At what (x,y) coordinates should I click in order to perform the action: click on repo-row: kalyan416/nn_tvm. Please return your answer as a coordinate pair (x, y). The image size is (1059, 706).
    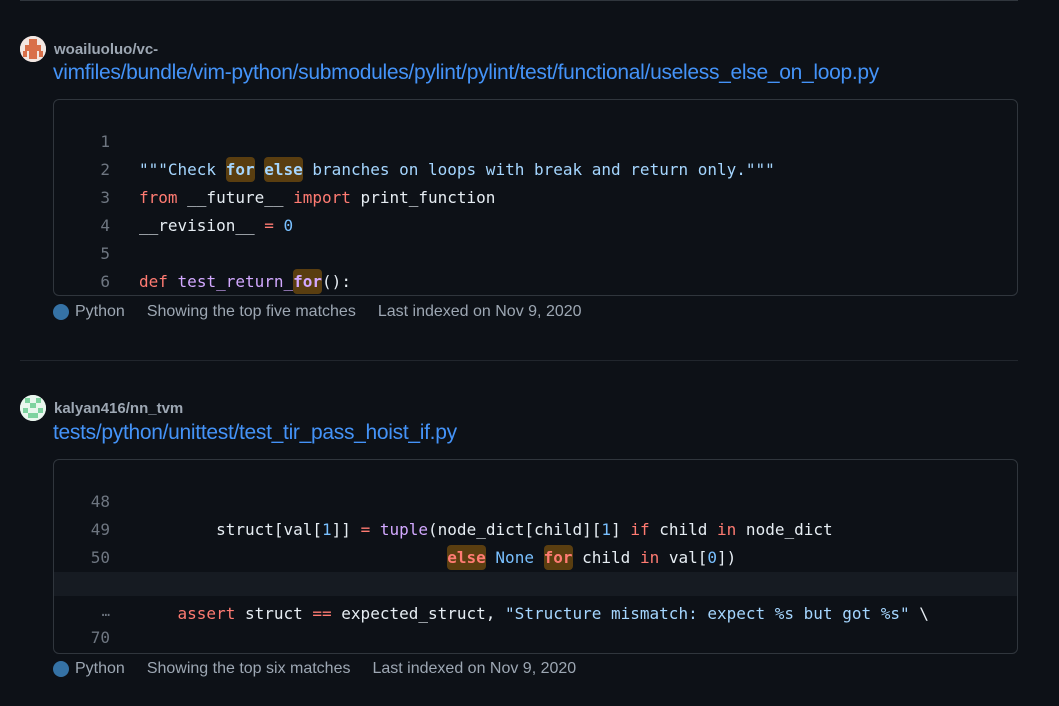
    Looking at the image, I should click on (101, 408).